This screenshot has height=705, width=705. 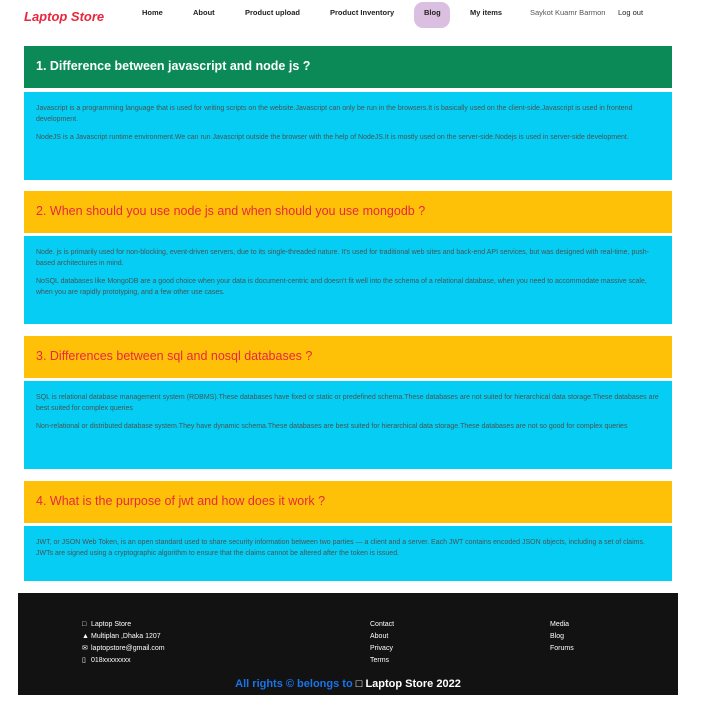 I want to click on nav-blog: Blog, so click(x=432, y=12).